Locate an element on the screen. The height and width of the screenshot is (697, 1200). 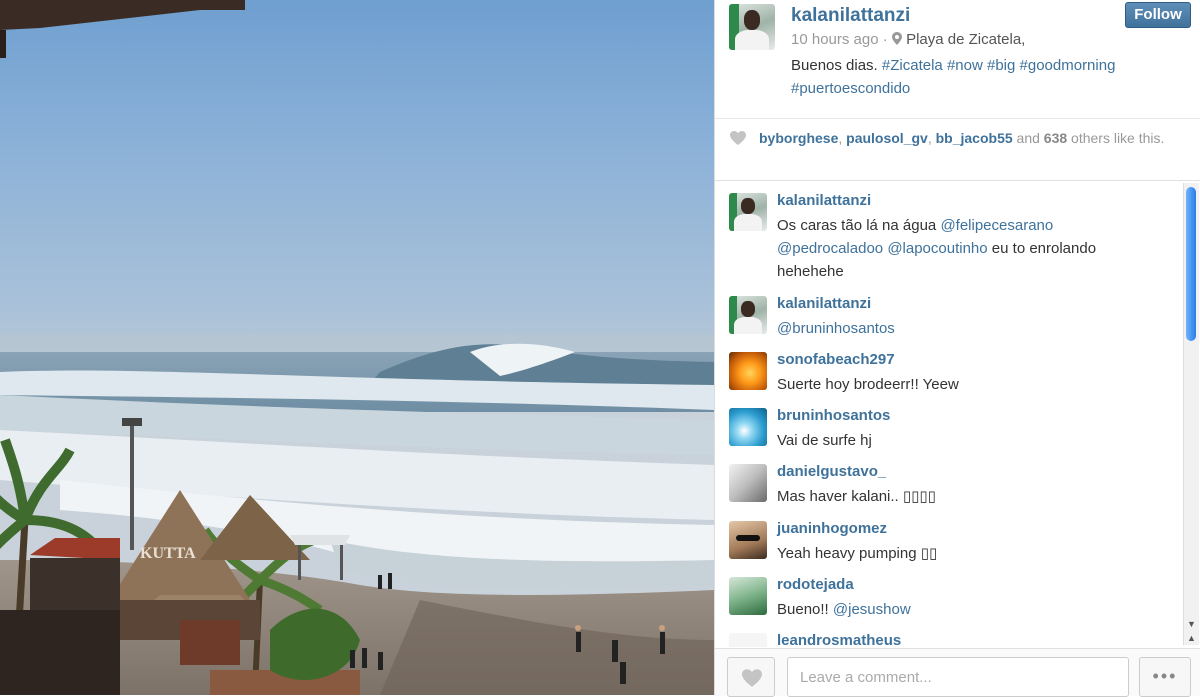
liker-link: bb_jacob55 is located at coordinates (974, 138).